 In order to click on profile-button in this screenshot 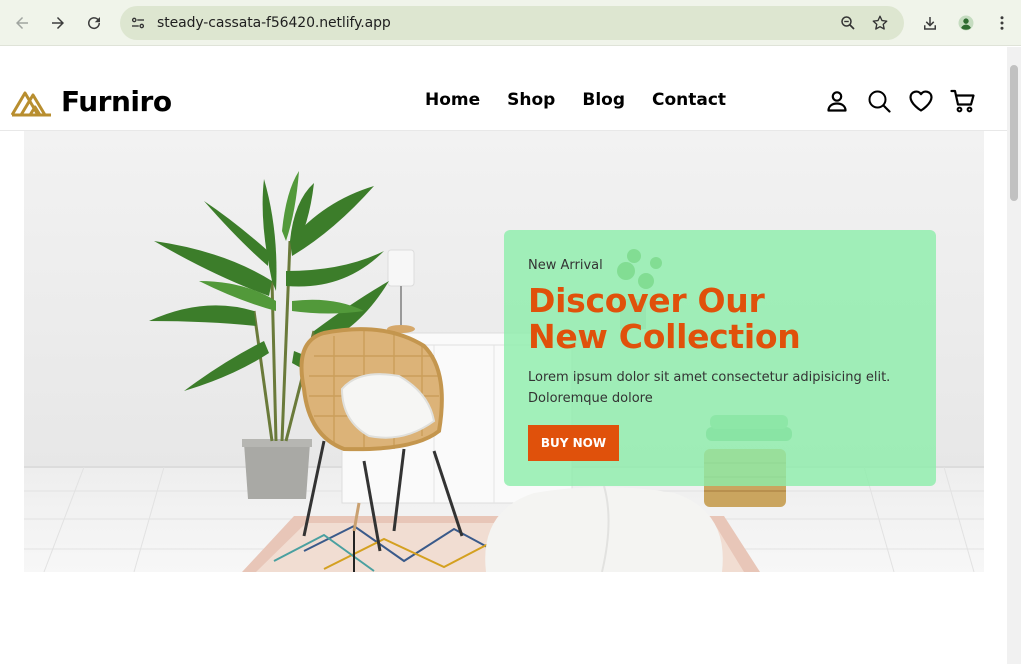, I will do `click(966, 23)`.